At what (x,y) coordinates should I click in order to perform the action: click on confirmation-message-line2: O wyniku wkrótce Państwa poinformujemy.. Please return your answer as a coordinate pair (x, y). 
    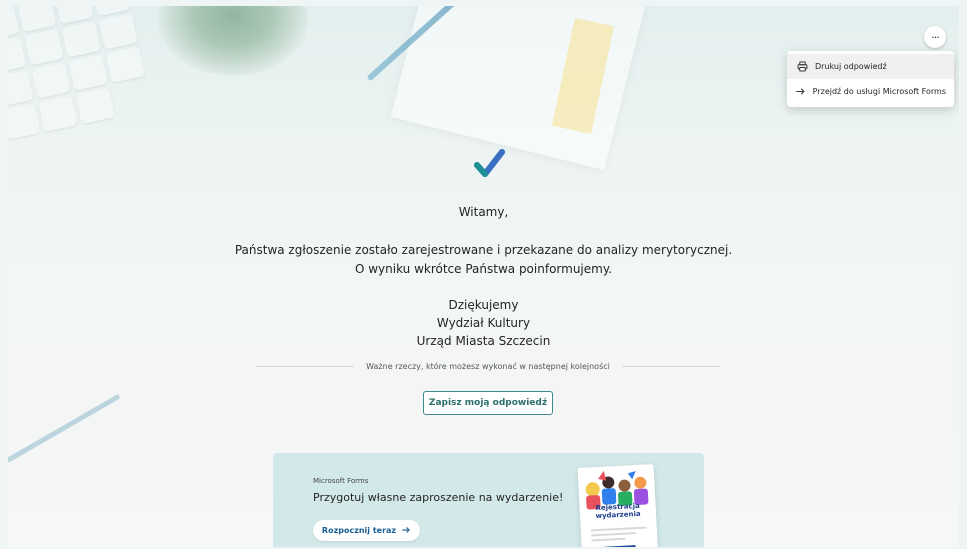
    Looking at the image, I should click on (483, 269).